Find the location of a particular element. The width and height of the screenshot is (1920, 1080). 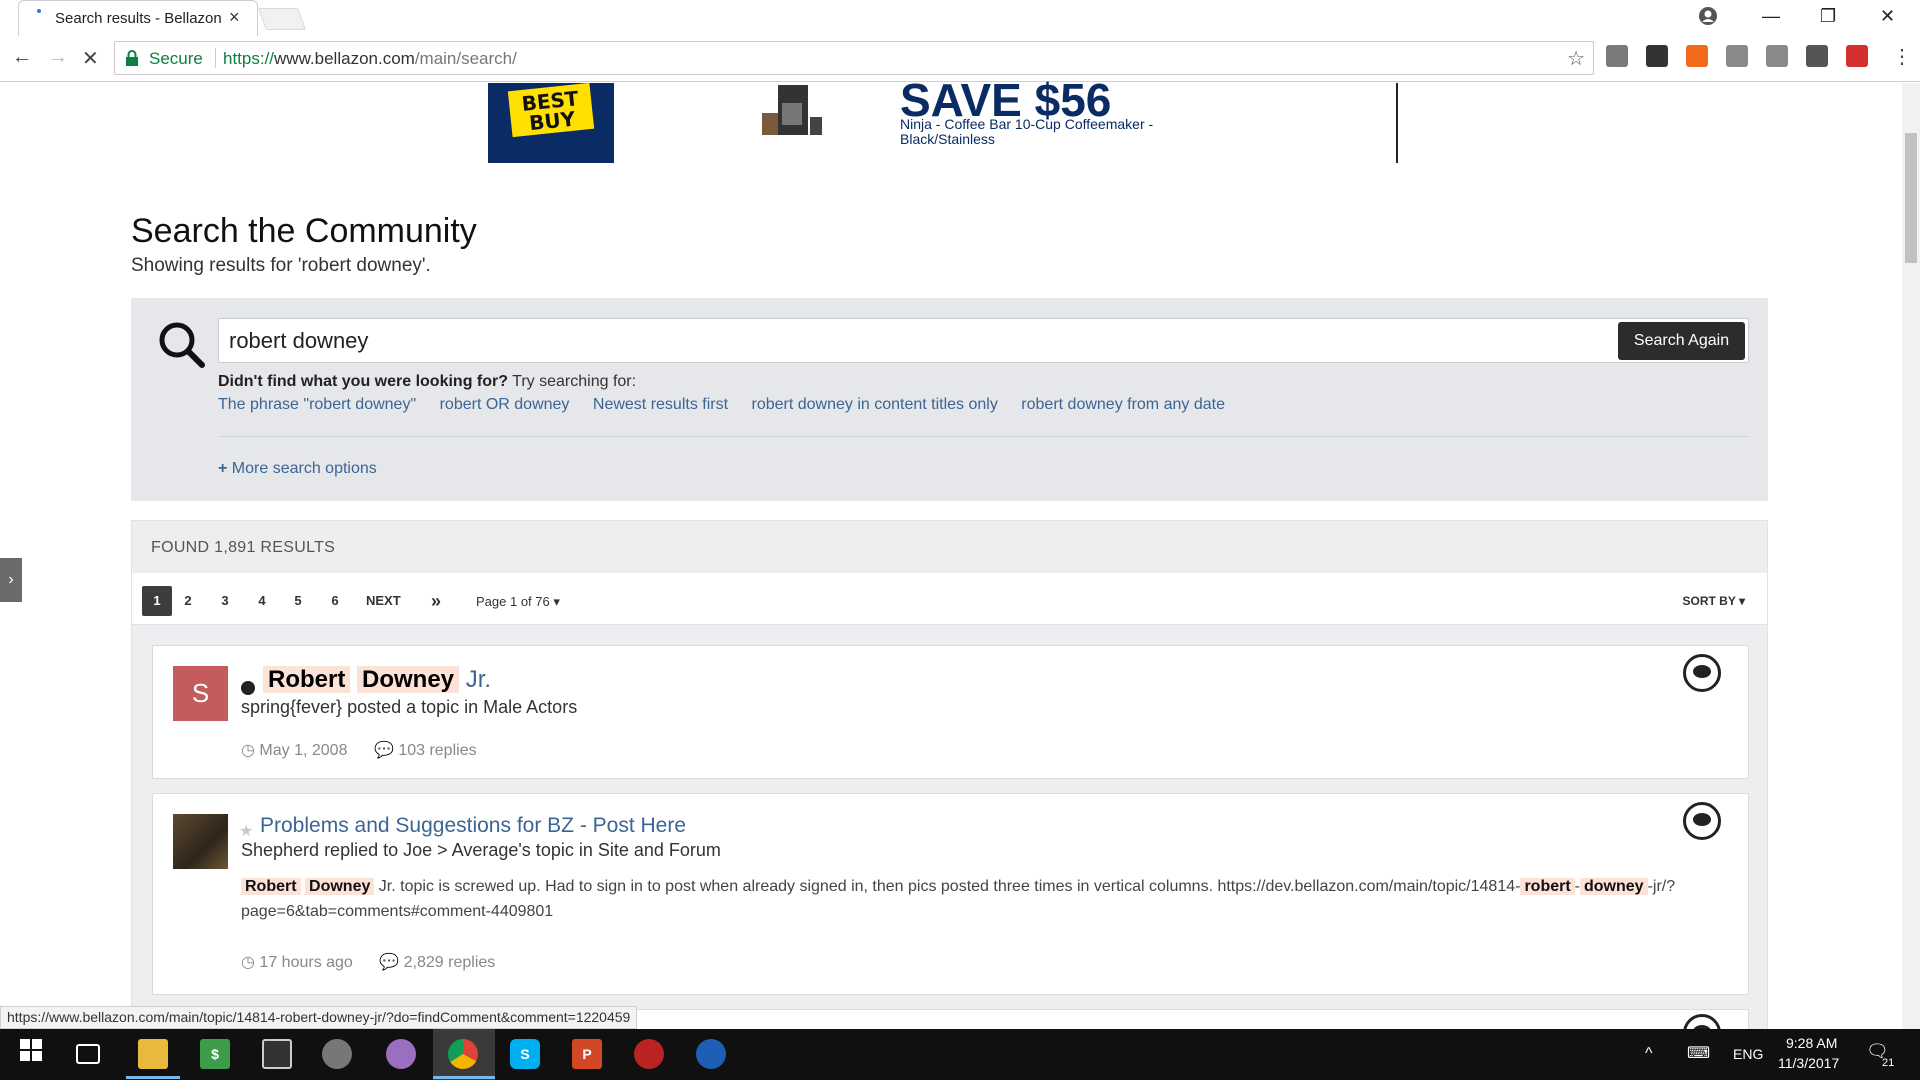

back-icon: ← is located at coordinates (22, 57).